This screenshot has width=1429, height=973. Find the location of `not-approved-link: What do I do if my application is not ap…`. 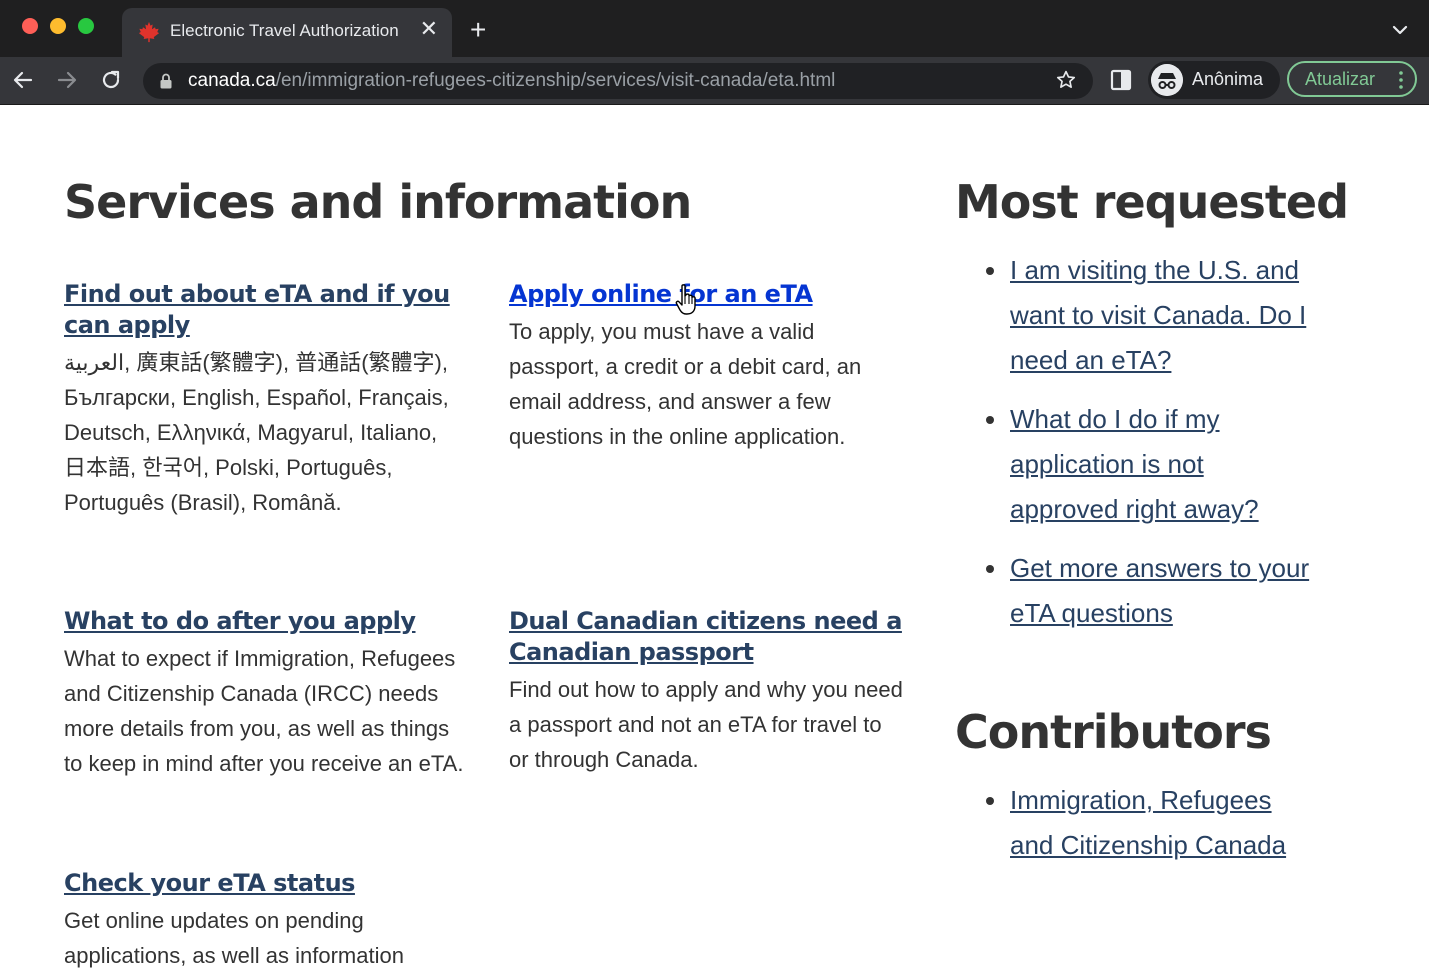

not-approved-link: What do I do if my application is not ap… is located at coordinates (1134, 464).